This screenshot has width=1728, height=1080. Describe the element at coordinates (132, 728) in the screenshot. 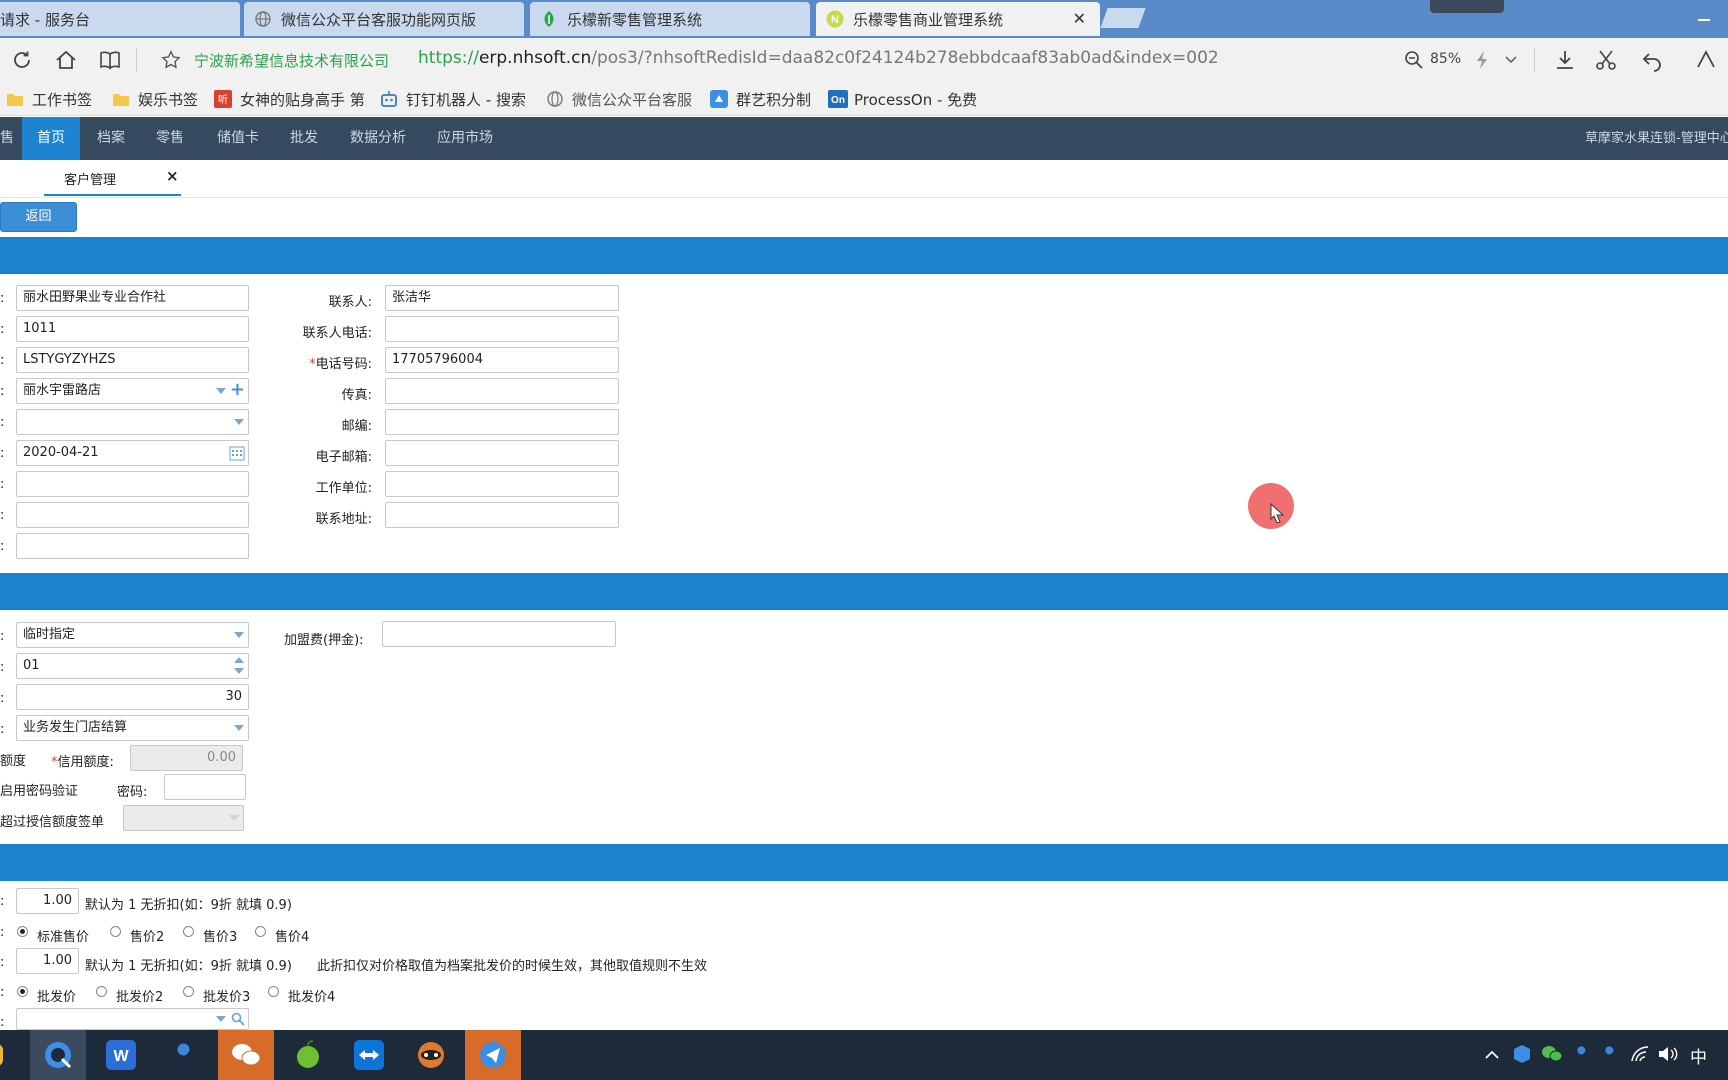

I see `settle-store-select: 业务发生门店结算` at that location.